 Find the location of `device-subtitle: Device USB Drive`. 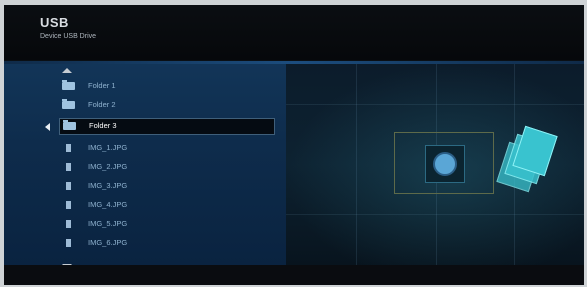

device-subtitle: Device USB Drive is located at coordinates (68, 36).